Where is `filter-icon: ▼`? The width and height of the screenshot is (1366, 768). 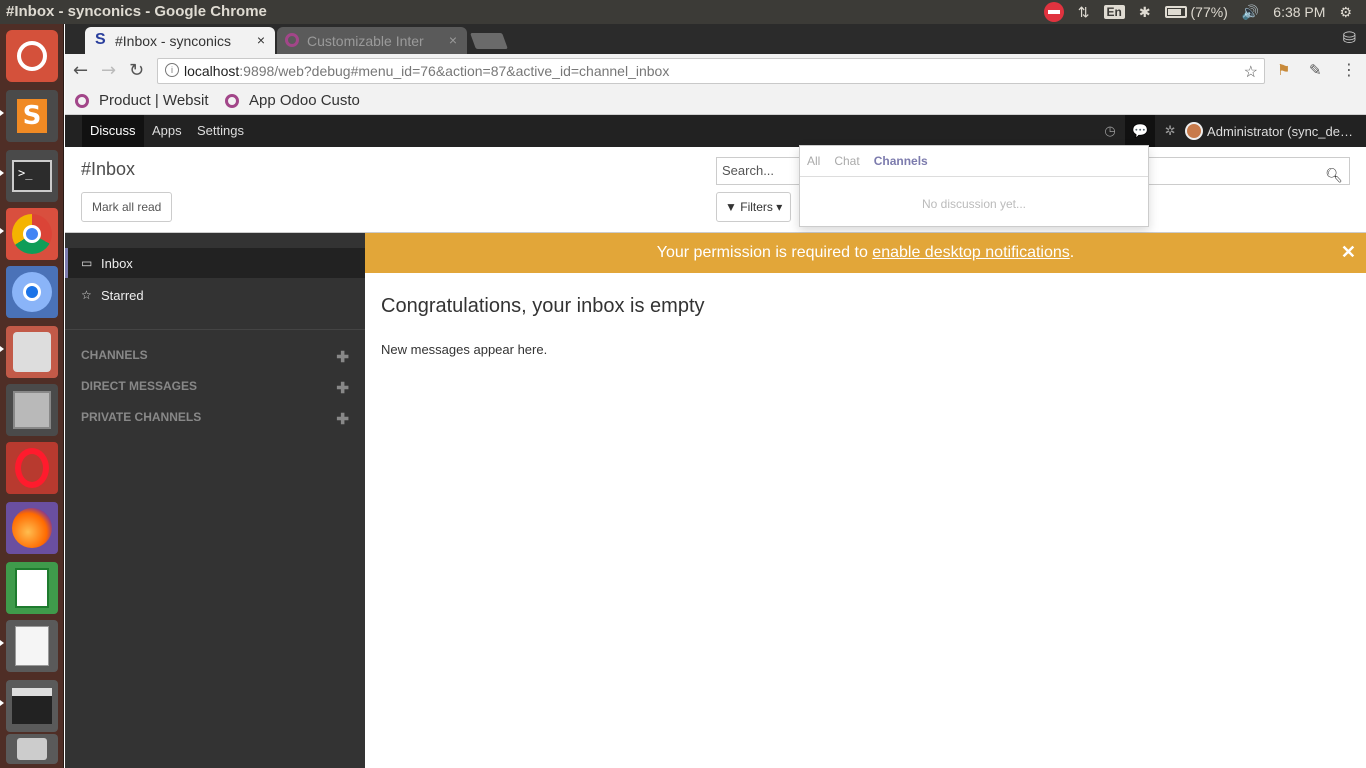
filter-icon: ▼ is located at coordinates (731, 207).